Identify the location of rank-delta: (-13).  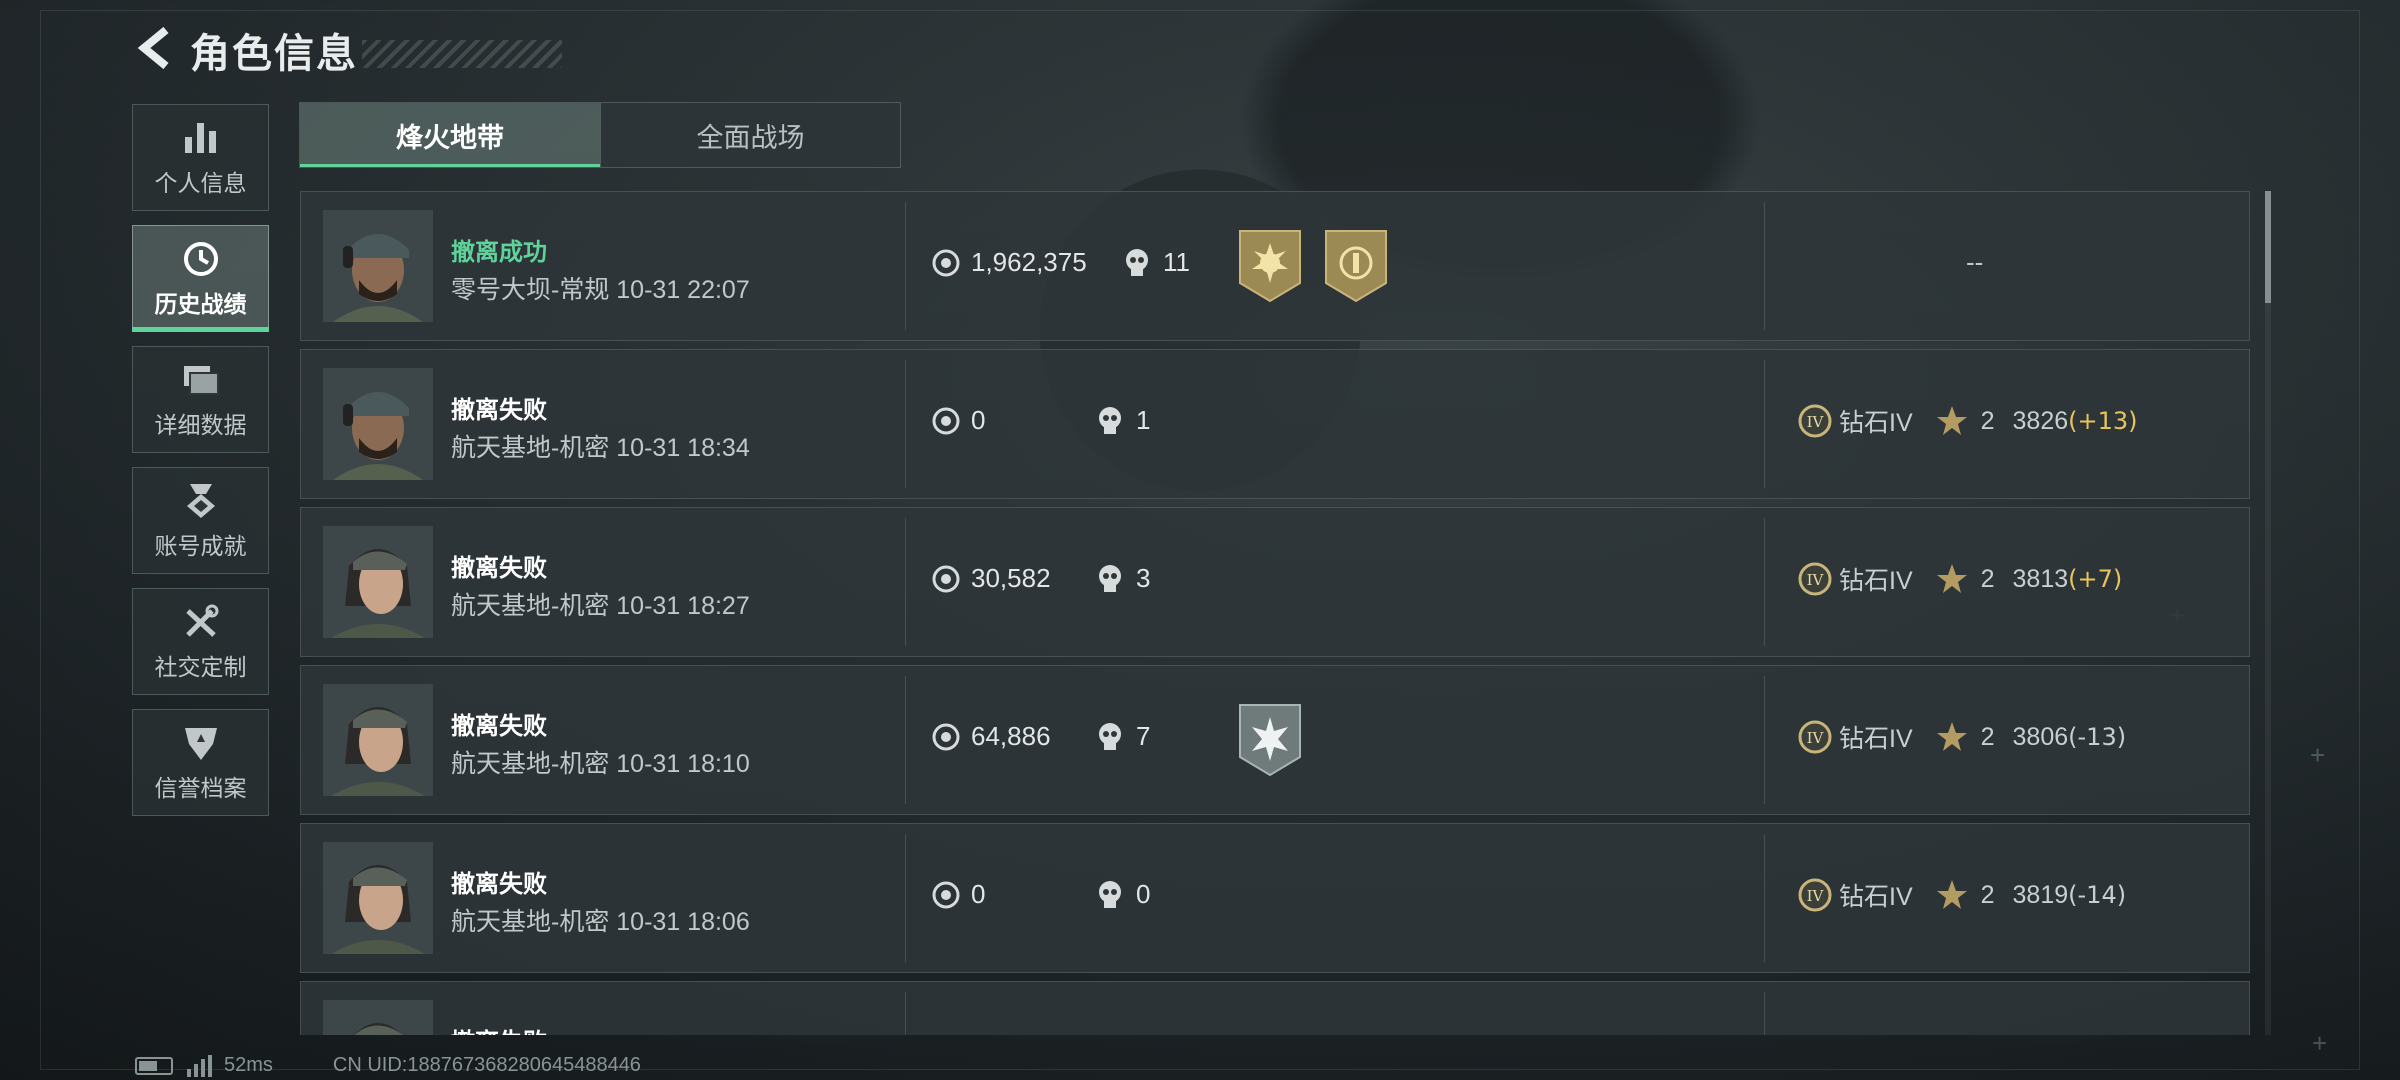
(2097, 737).